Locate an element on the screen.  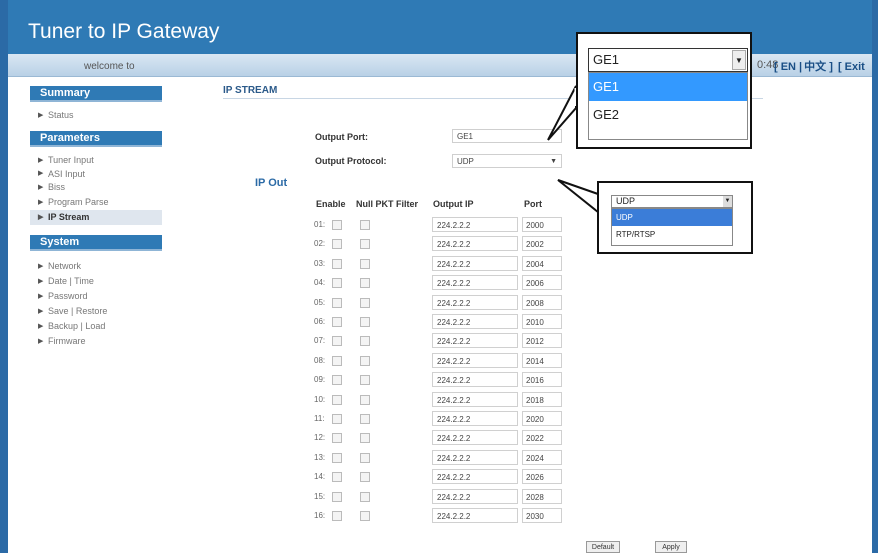
table-row: 12: 224.2.2.2 2022 is located at coordinates (439, 439).